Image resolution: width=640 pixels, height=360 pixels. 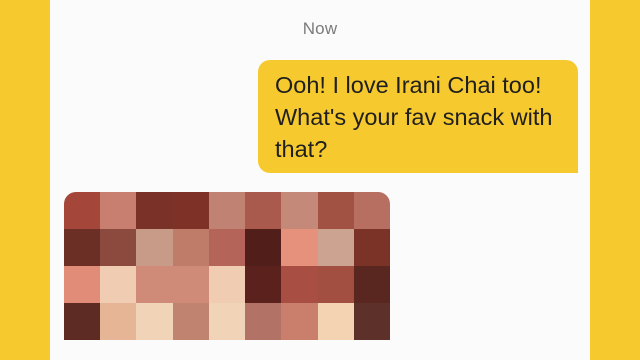 What do you see at coordinates (320, 28) in the screenshot?
I see `message-timestamp: Now` at bounding box center [320, 28].